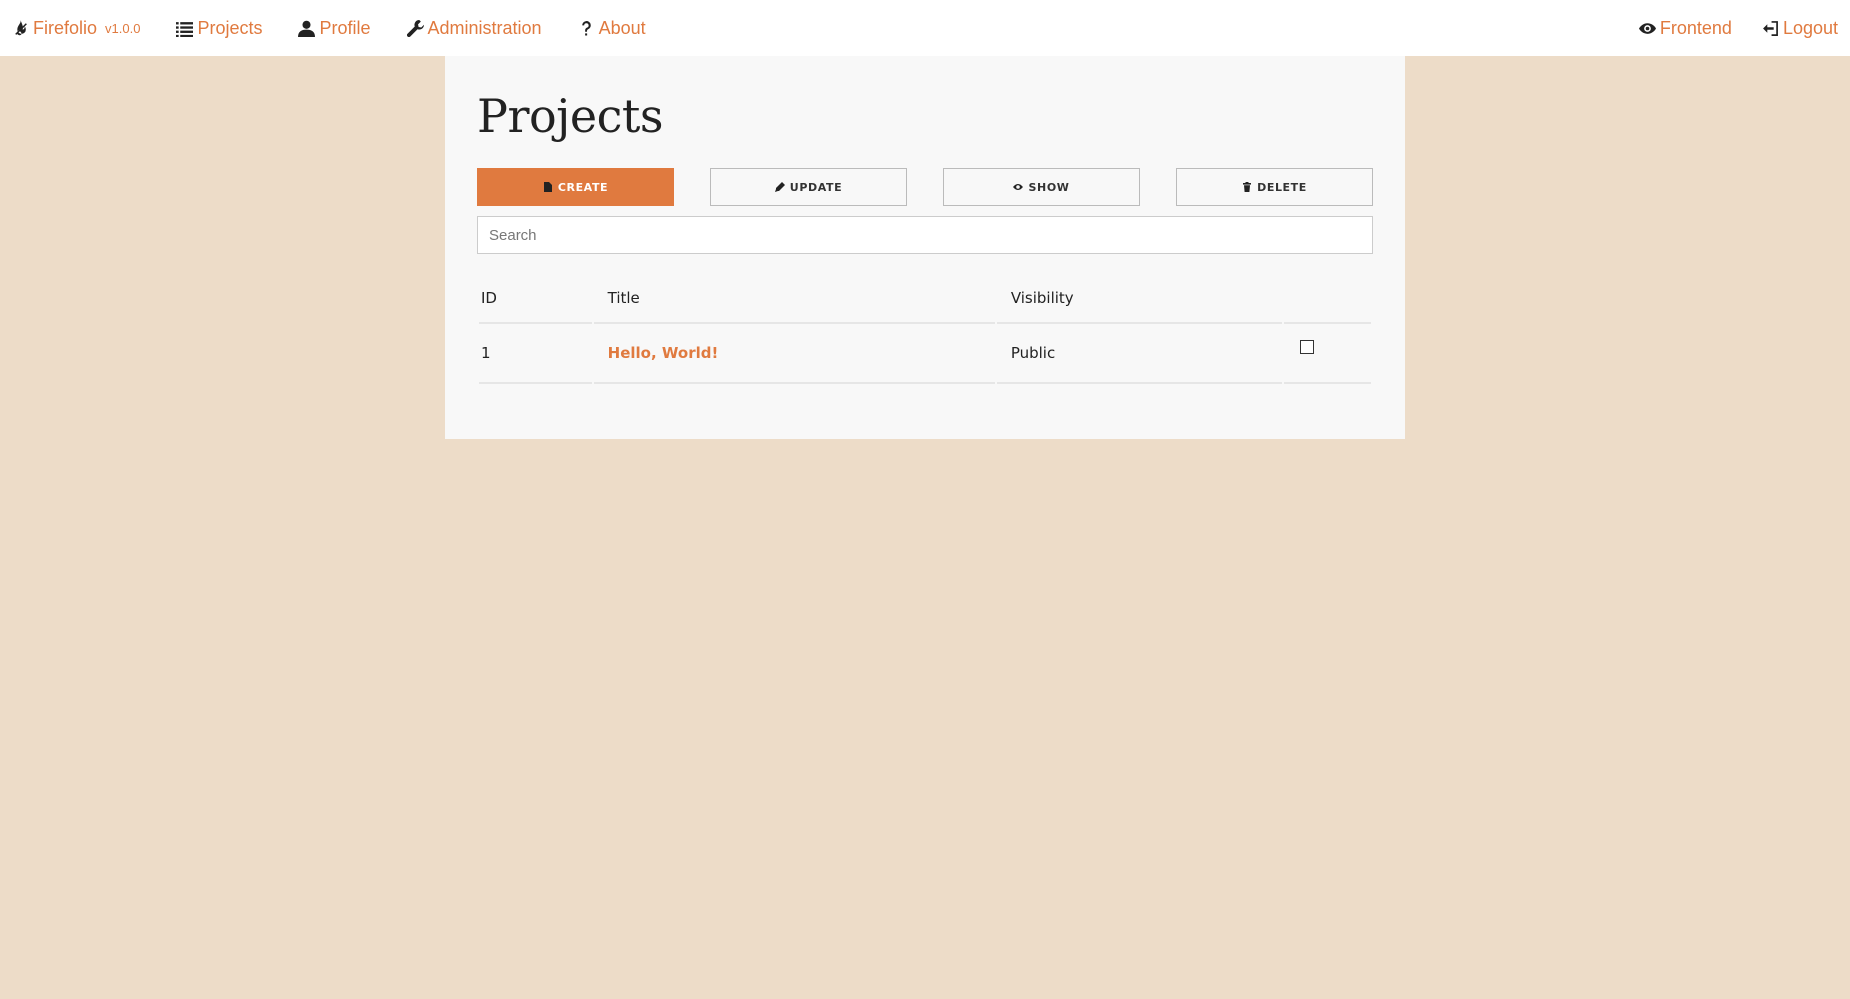 This screenshot has width=1850, height=999. I want to click on logout-icon, so click(1770, 28).